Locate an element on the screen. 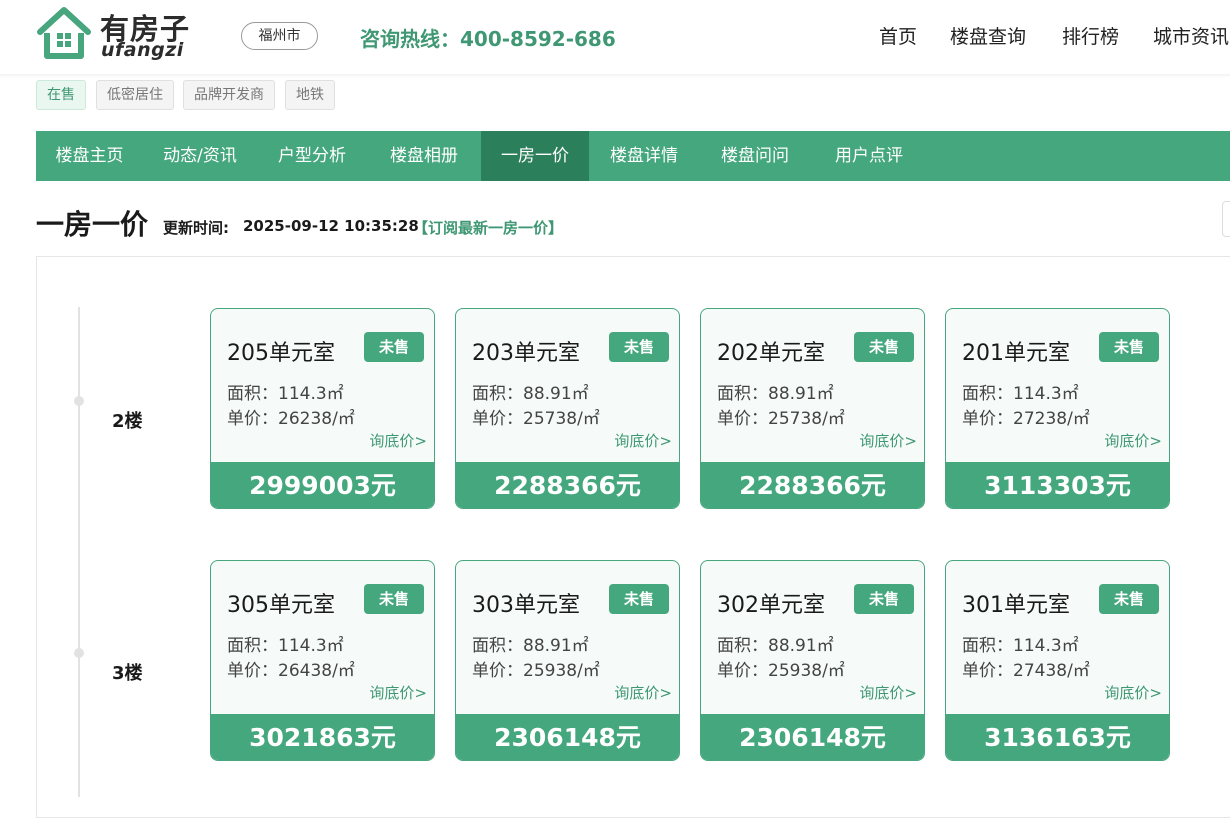 The width and height of the screenshot is (1230, 818). nav-property-search-link: 楼盘查询 is located at coordinates (988, 35).